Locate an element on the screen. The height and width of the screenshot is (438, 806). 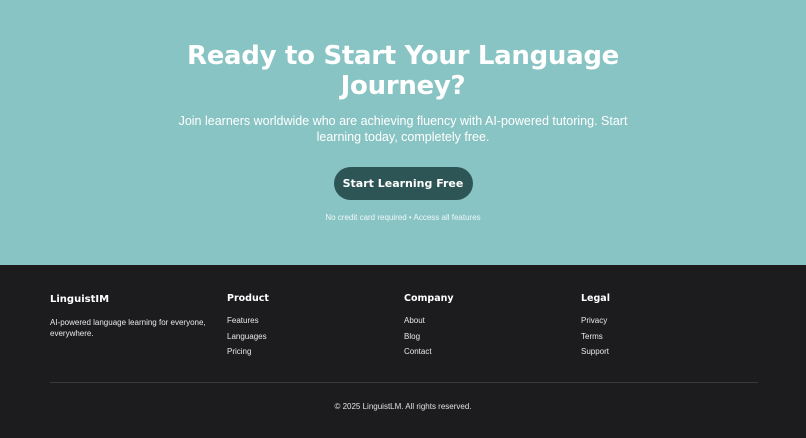
footer-column-title: Company is located at coordinates (429, 298).